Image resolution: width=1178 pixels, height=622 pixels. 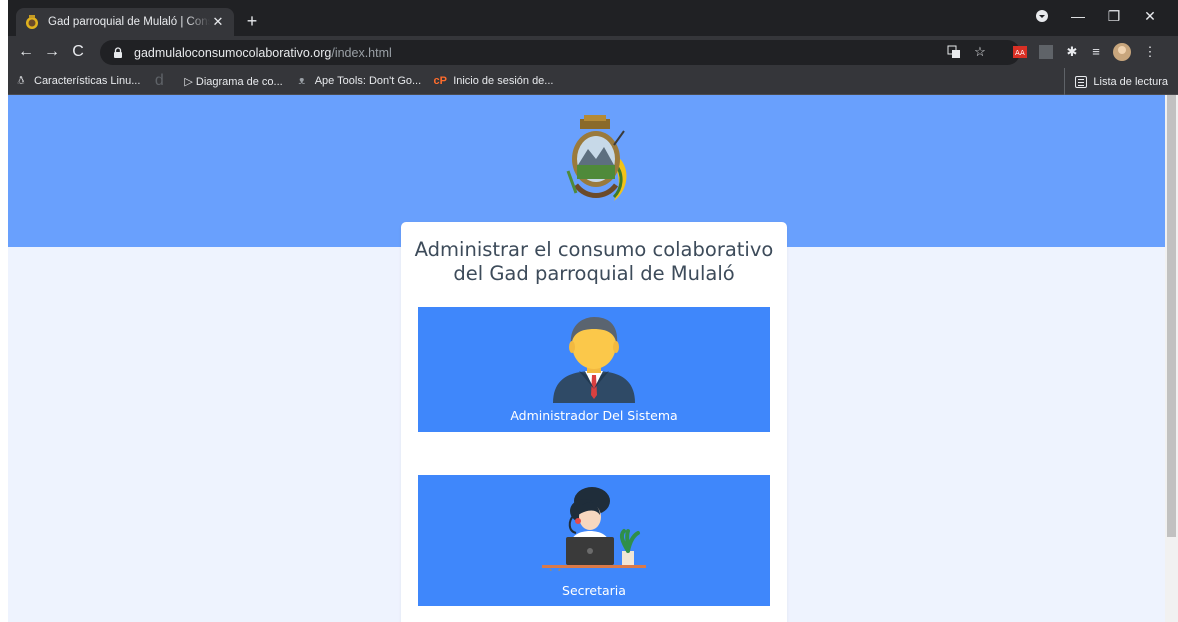 What do you see at coordinates (4, 311) in the screenshot?
I see `left-edge` at bounding box center [4, 311].